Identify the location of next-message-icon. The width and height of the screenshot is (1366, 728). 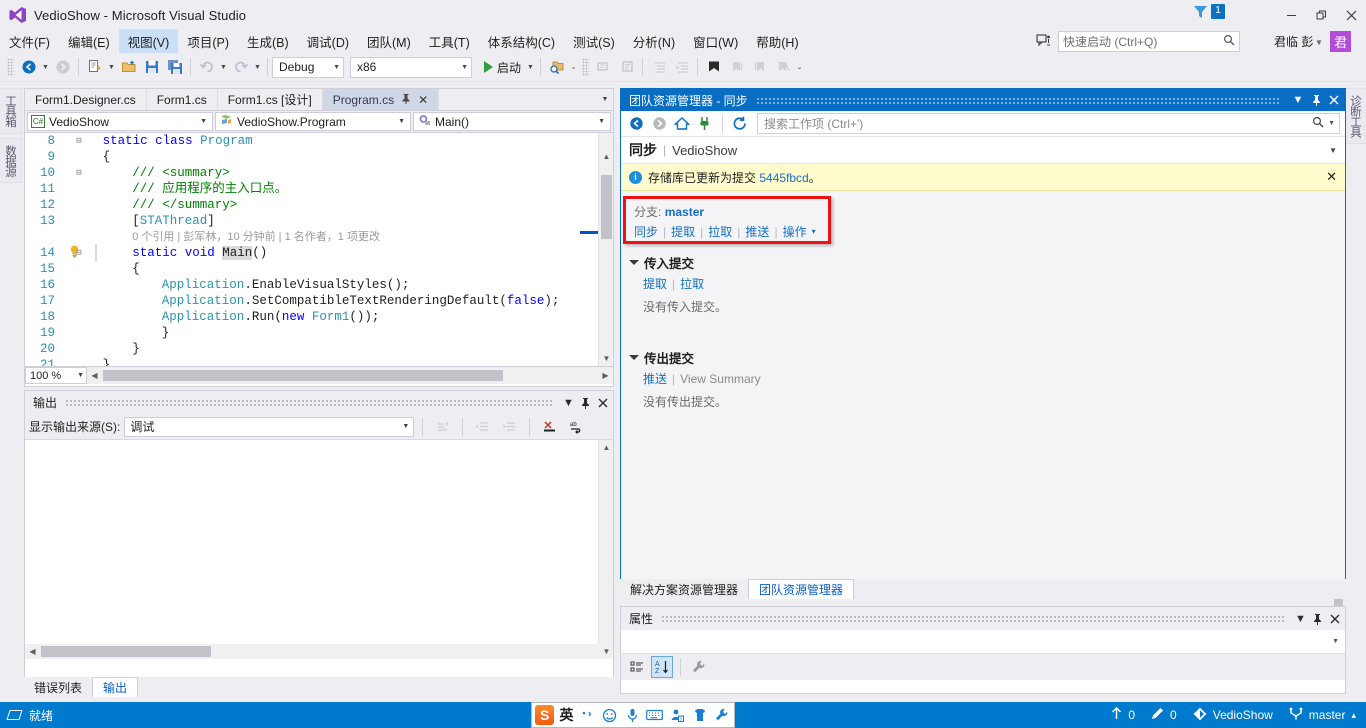
(509, 426).